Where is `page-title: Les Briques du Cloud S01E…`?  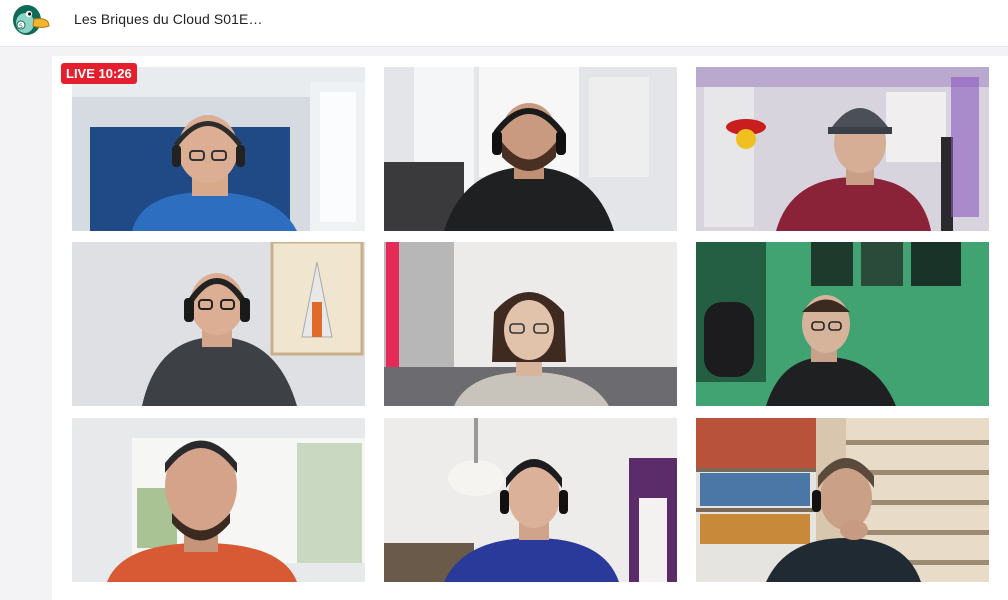 page-title: Les Briques du Cloud S01E… is located at coordinates (168, 19).